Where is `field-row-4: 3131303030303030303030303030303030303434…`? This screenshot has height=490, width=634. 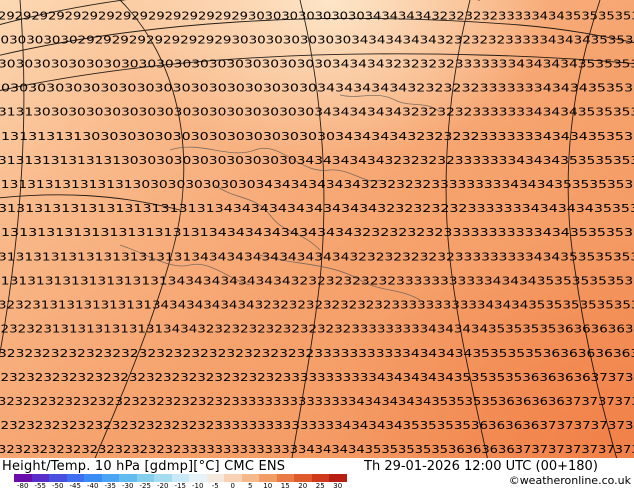 field-row-4: 3131303030303030303030303030303030303434… is located at coordinates (317, 113).